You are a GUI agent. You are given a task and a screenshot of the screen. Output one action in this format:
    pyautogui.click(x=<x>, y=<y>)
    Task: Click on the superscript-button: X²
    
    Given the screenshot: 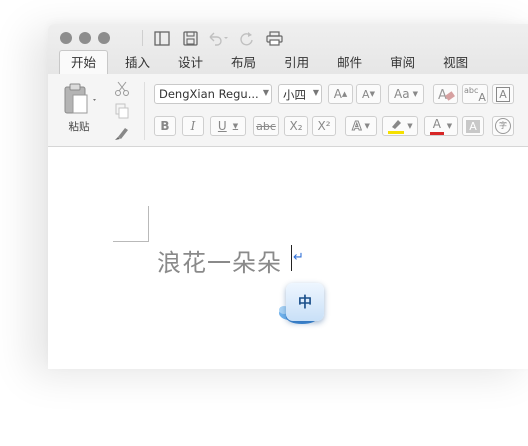 What is the action you would take?
    pyautogui.click(x=324, y=126)
    